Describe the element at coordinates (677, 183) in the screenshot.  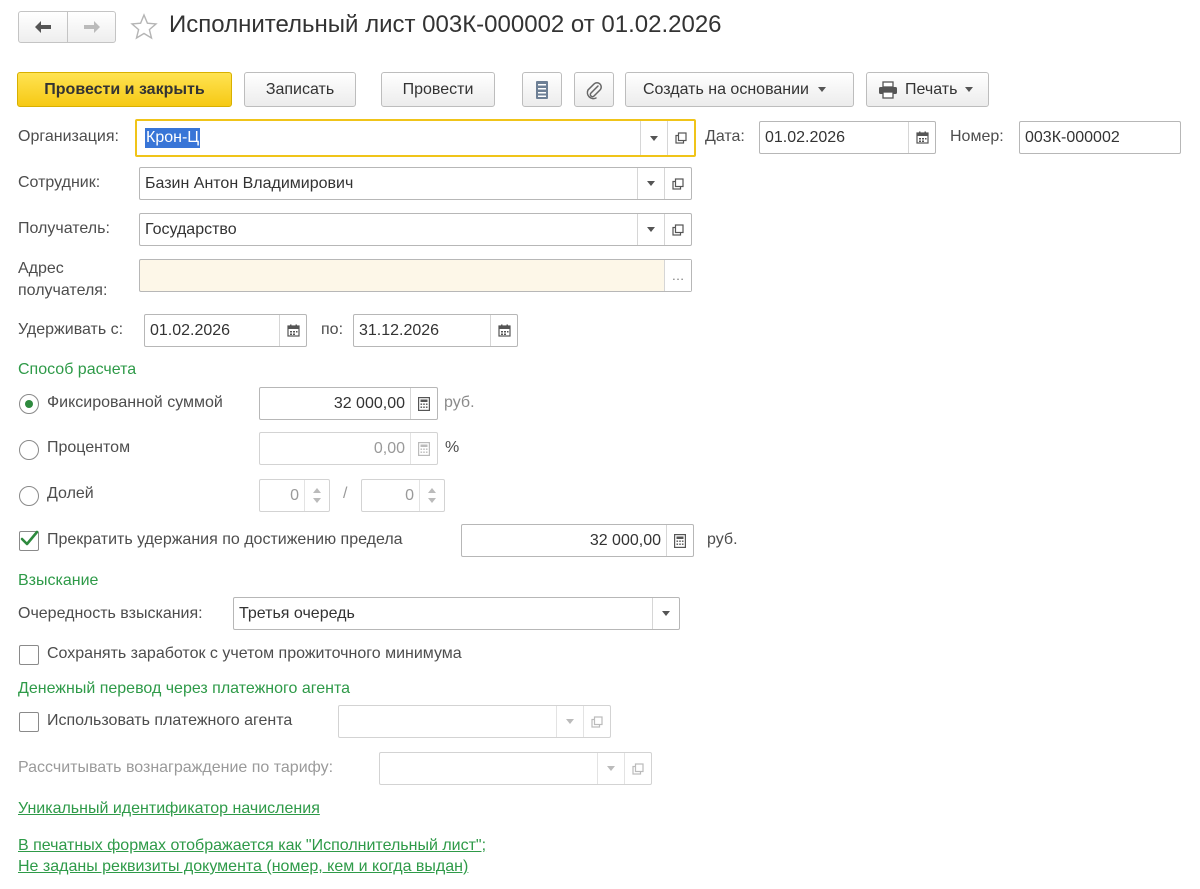
I see `employee-open-button` at that location.